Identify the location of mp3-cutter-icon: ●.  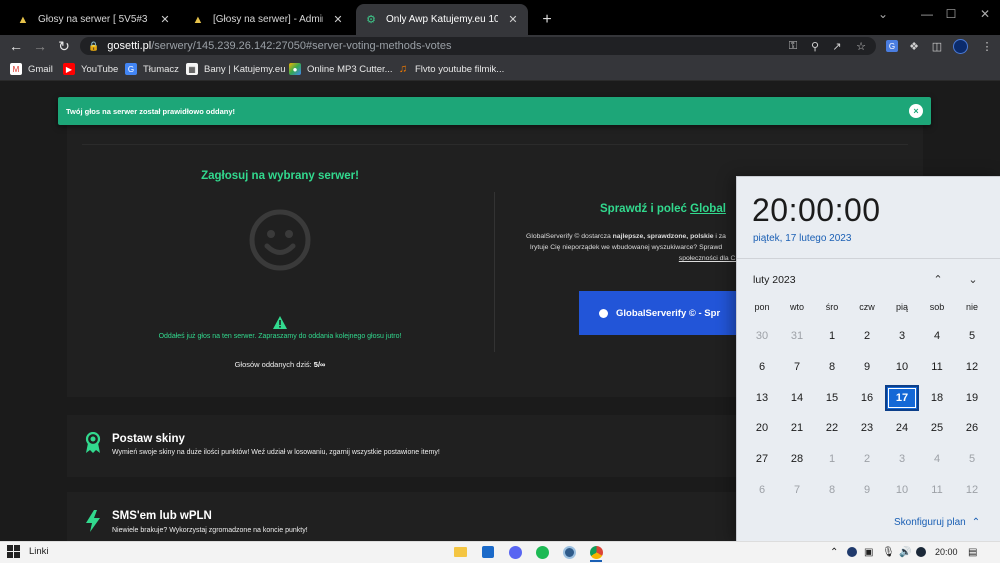
(295, 69).